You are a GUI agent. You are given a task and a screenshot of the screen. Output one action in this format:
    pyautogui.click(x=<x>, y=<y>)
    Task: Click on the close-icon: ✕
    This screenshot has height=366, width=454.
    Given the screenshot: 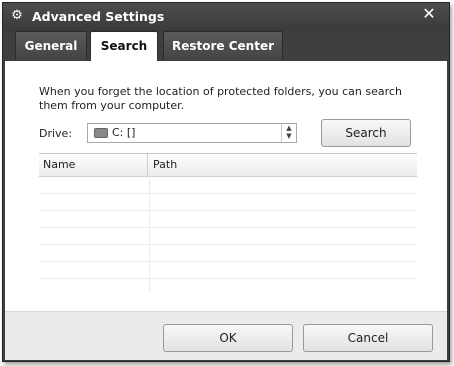 What is the action you would take?
    pyautogui.click(x=429, y=13)
    